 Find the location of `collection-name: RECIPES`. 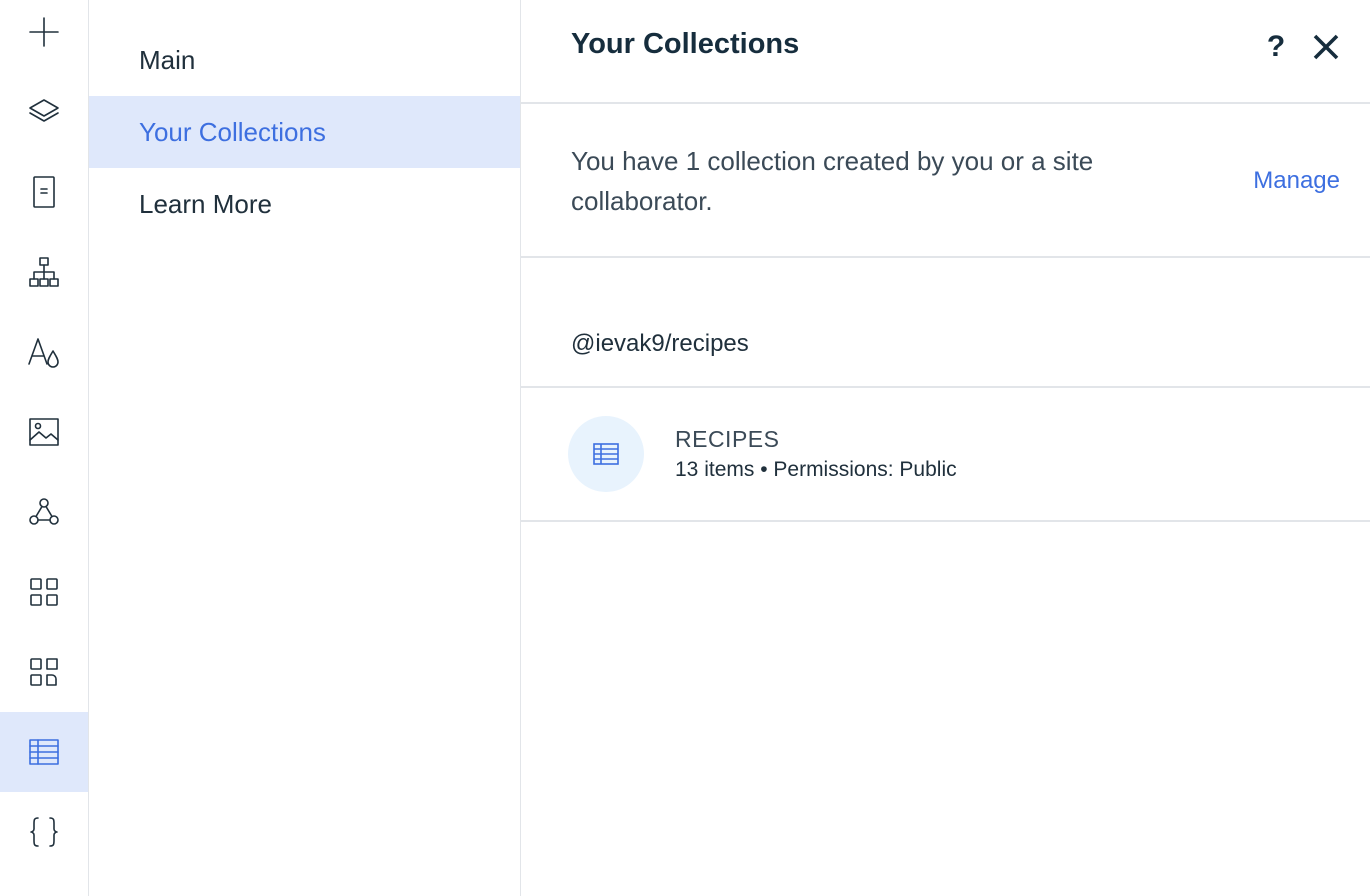

collection-name: RECIPES is located at coordinates (727, 439).